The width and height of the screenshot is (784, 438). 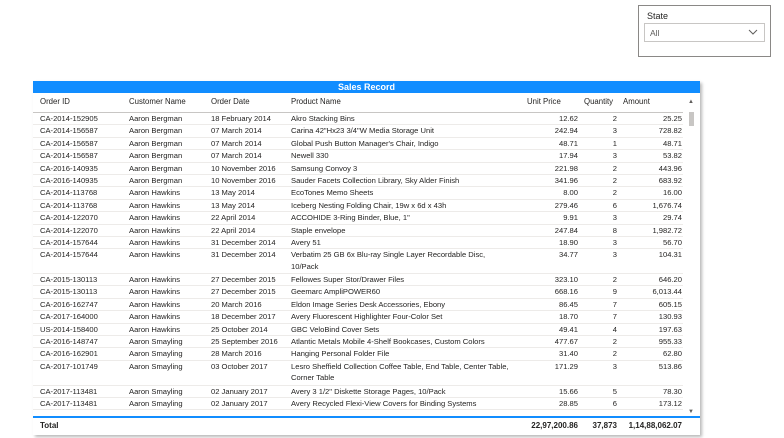 What do you see at coordinates (691, 119) in the screenshot?
I see `scrollbar-thumb` at bounding box center [691, 119].